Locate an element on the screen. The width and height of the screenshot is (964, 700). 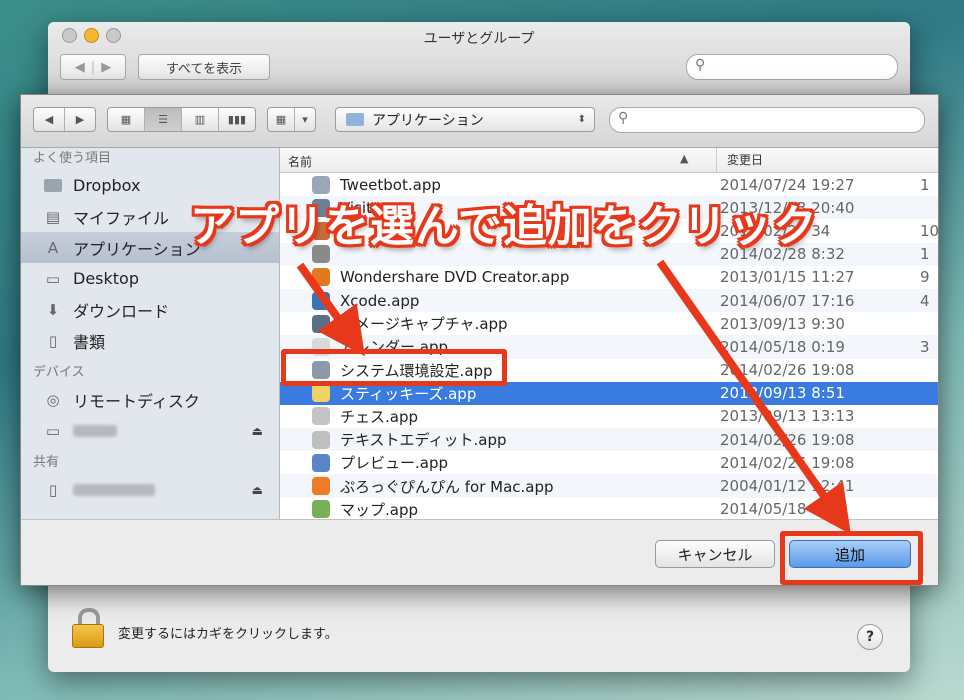
file-size: 3 is located at coordinates (925, 346).